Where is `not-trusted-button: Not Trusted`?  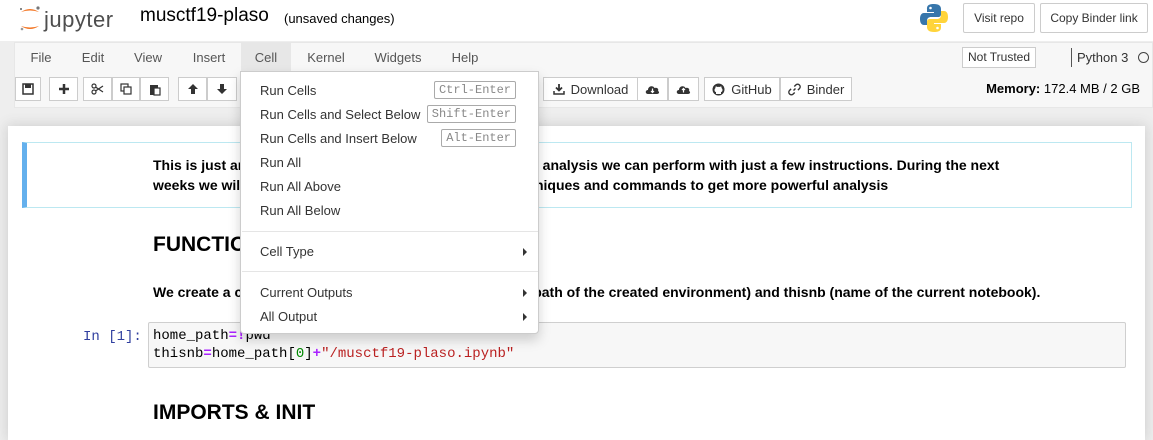 not-trusted-button: Not Trusted is located at coordinates (999, 57).